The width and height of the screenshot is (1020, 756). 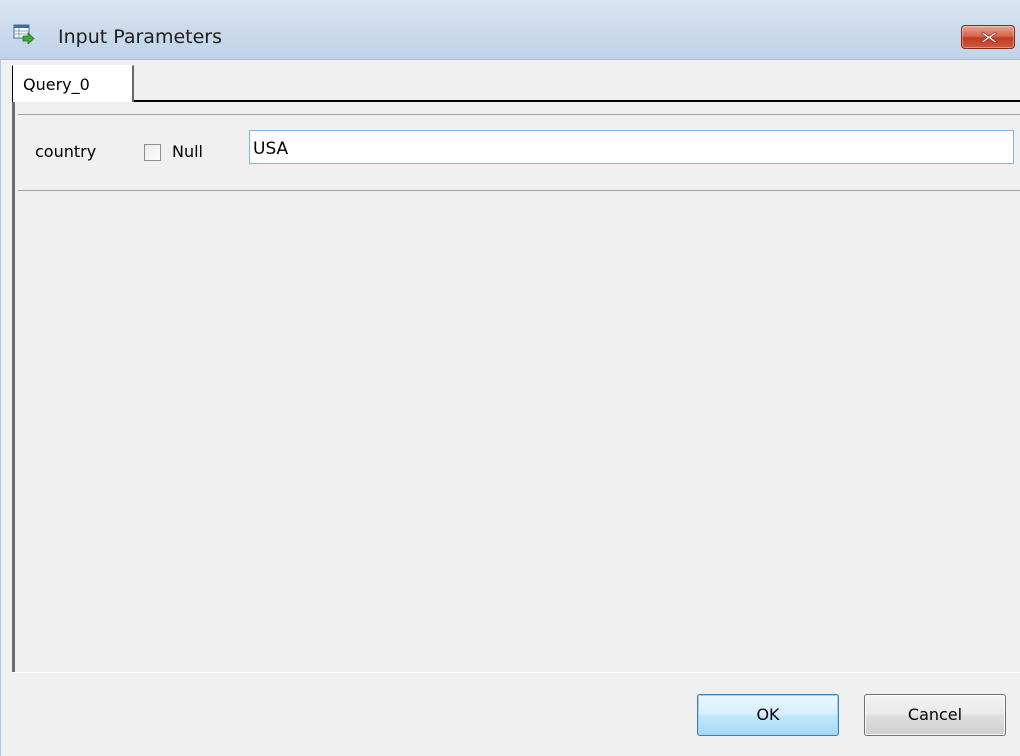 What do you see at coordinates (935, 715) in the screenshot?
I see `cancel-button: Cancel` at bounding box center [935, 715].